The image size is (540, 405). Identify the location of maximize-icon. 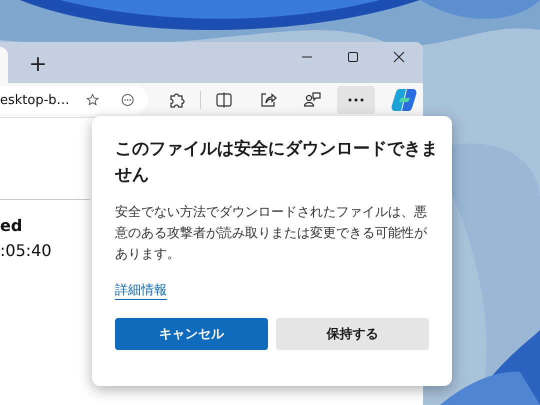
(353, 57).